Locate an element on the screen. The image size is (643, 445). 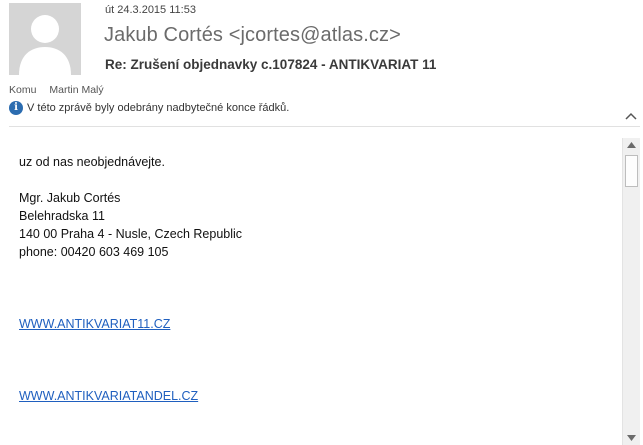
scroll-up-button is located at coordinates (631, 145).